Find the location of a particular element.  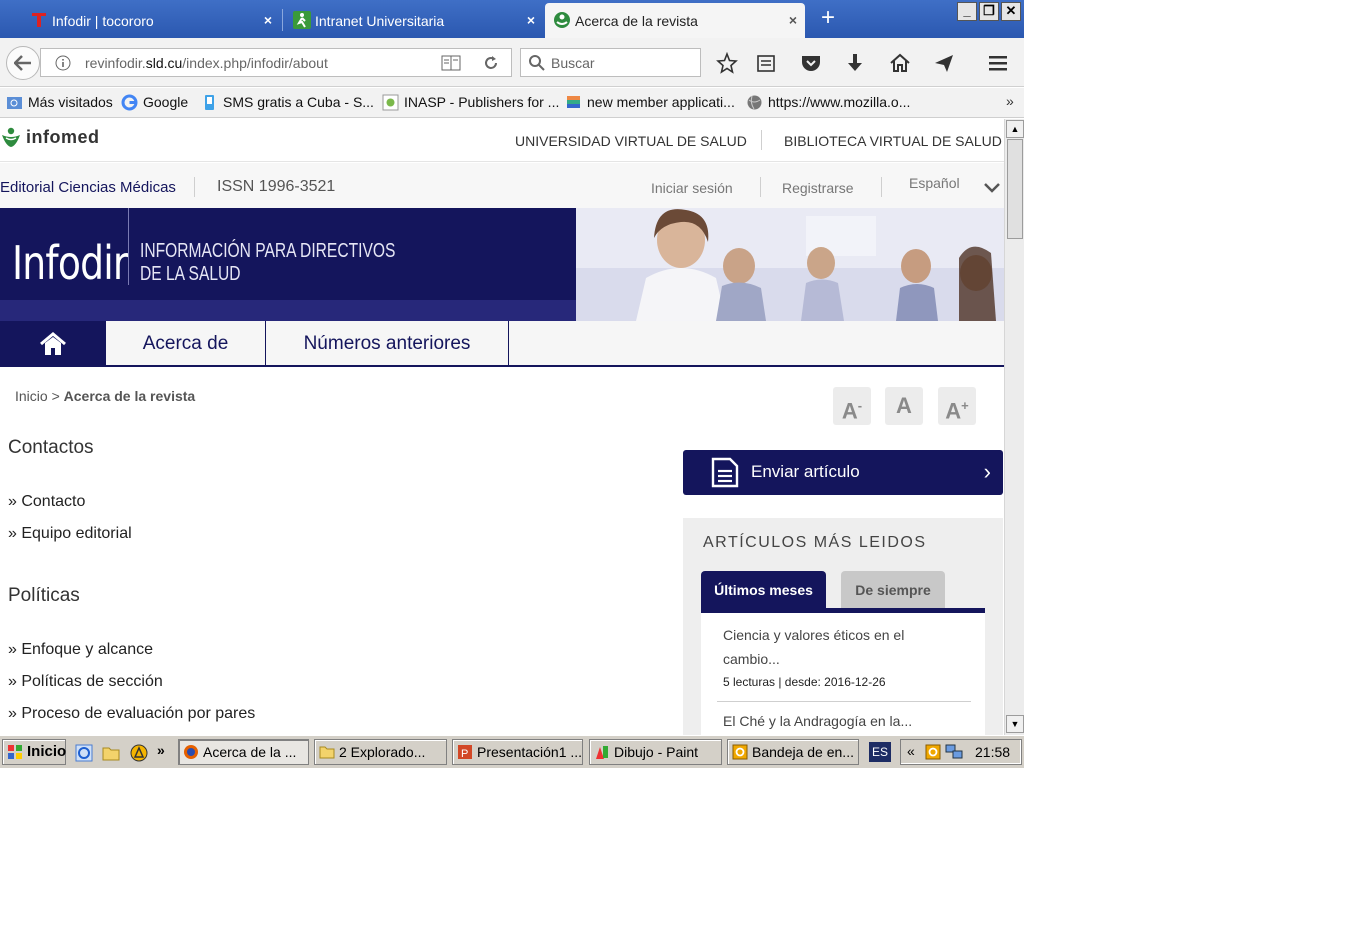

link-contacto: » Contacto is located at coordinates (46, 502).